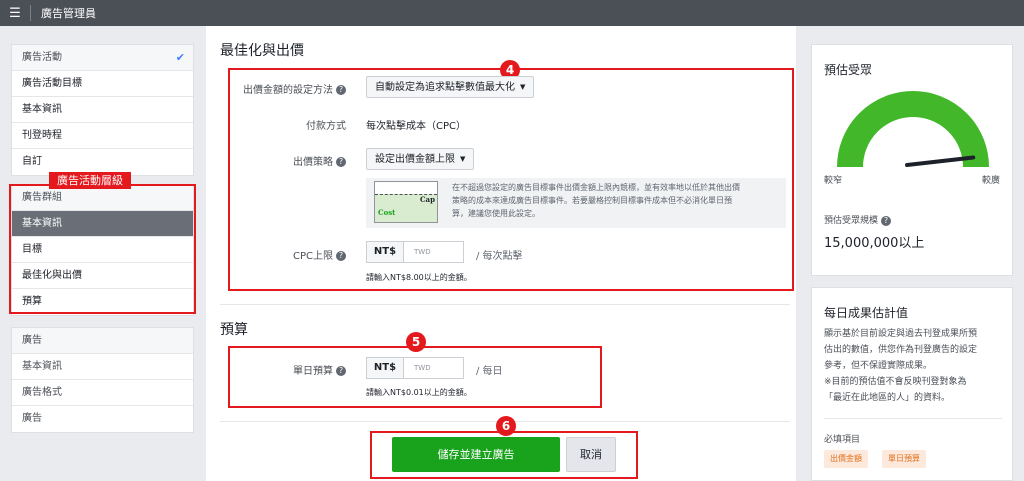 Image resolution: width=1024 pixels, height=481 pixels. I want to click on required-tag-budget: 單日預算, so click(904, 459).